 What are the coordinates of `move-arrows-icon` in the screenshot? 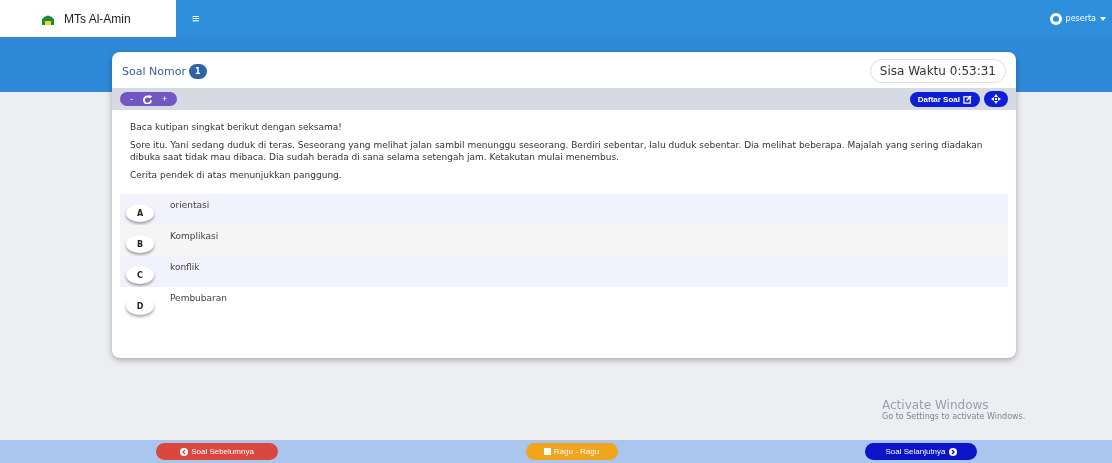 It's located at (996, 99).